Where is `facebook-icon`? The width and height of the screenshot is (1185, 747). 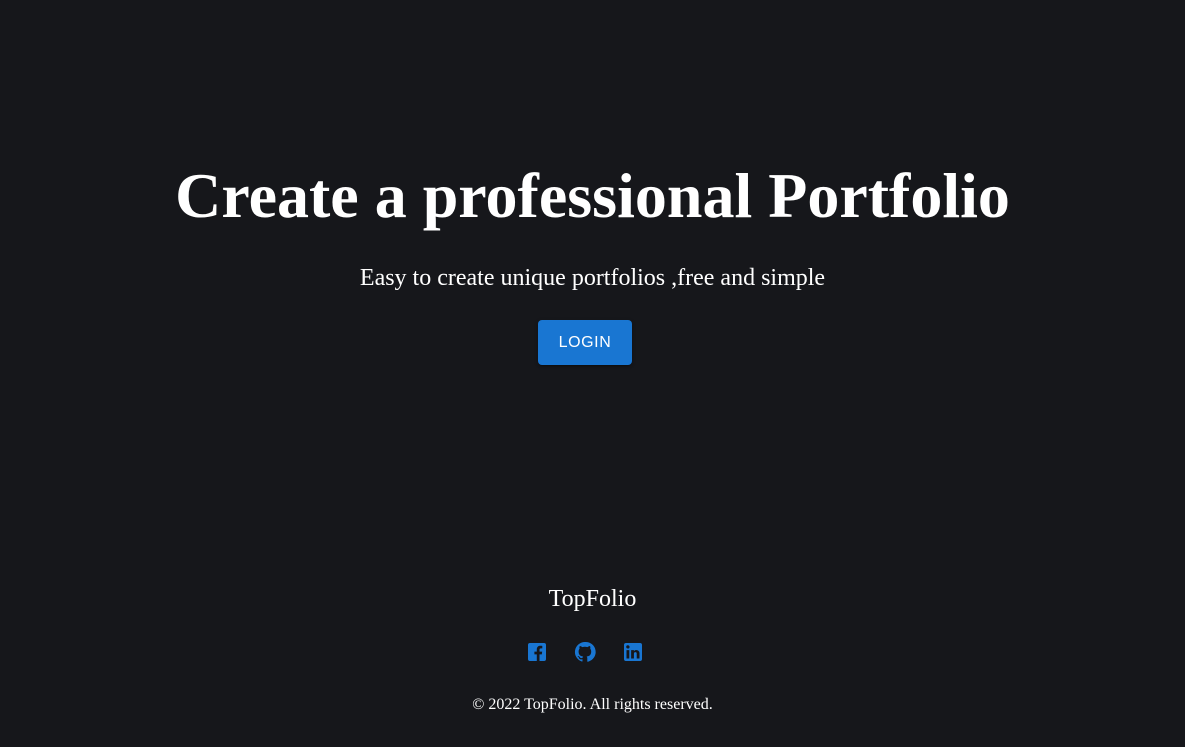
facebook-icon is located at coordinates (537, 652).